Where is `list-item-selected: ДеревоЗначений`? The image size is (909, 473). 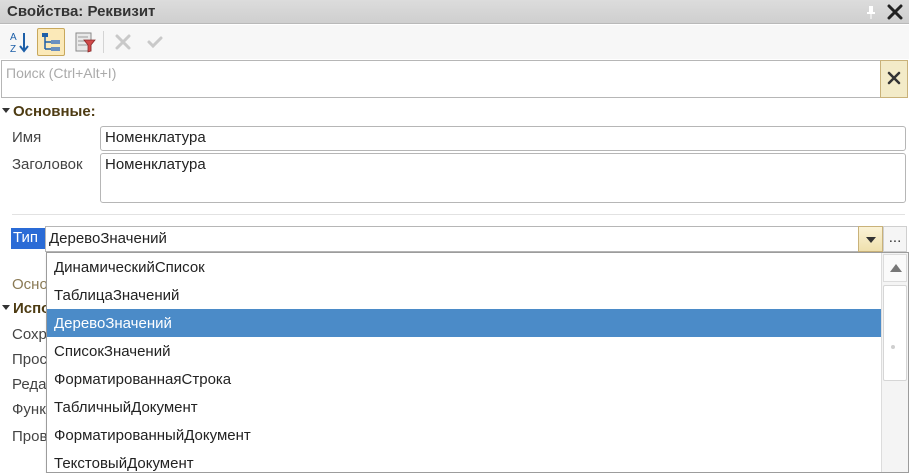 list-item-selected: ДеревоЗначений is located at coordinates (464, 323).